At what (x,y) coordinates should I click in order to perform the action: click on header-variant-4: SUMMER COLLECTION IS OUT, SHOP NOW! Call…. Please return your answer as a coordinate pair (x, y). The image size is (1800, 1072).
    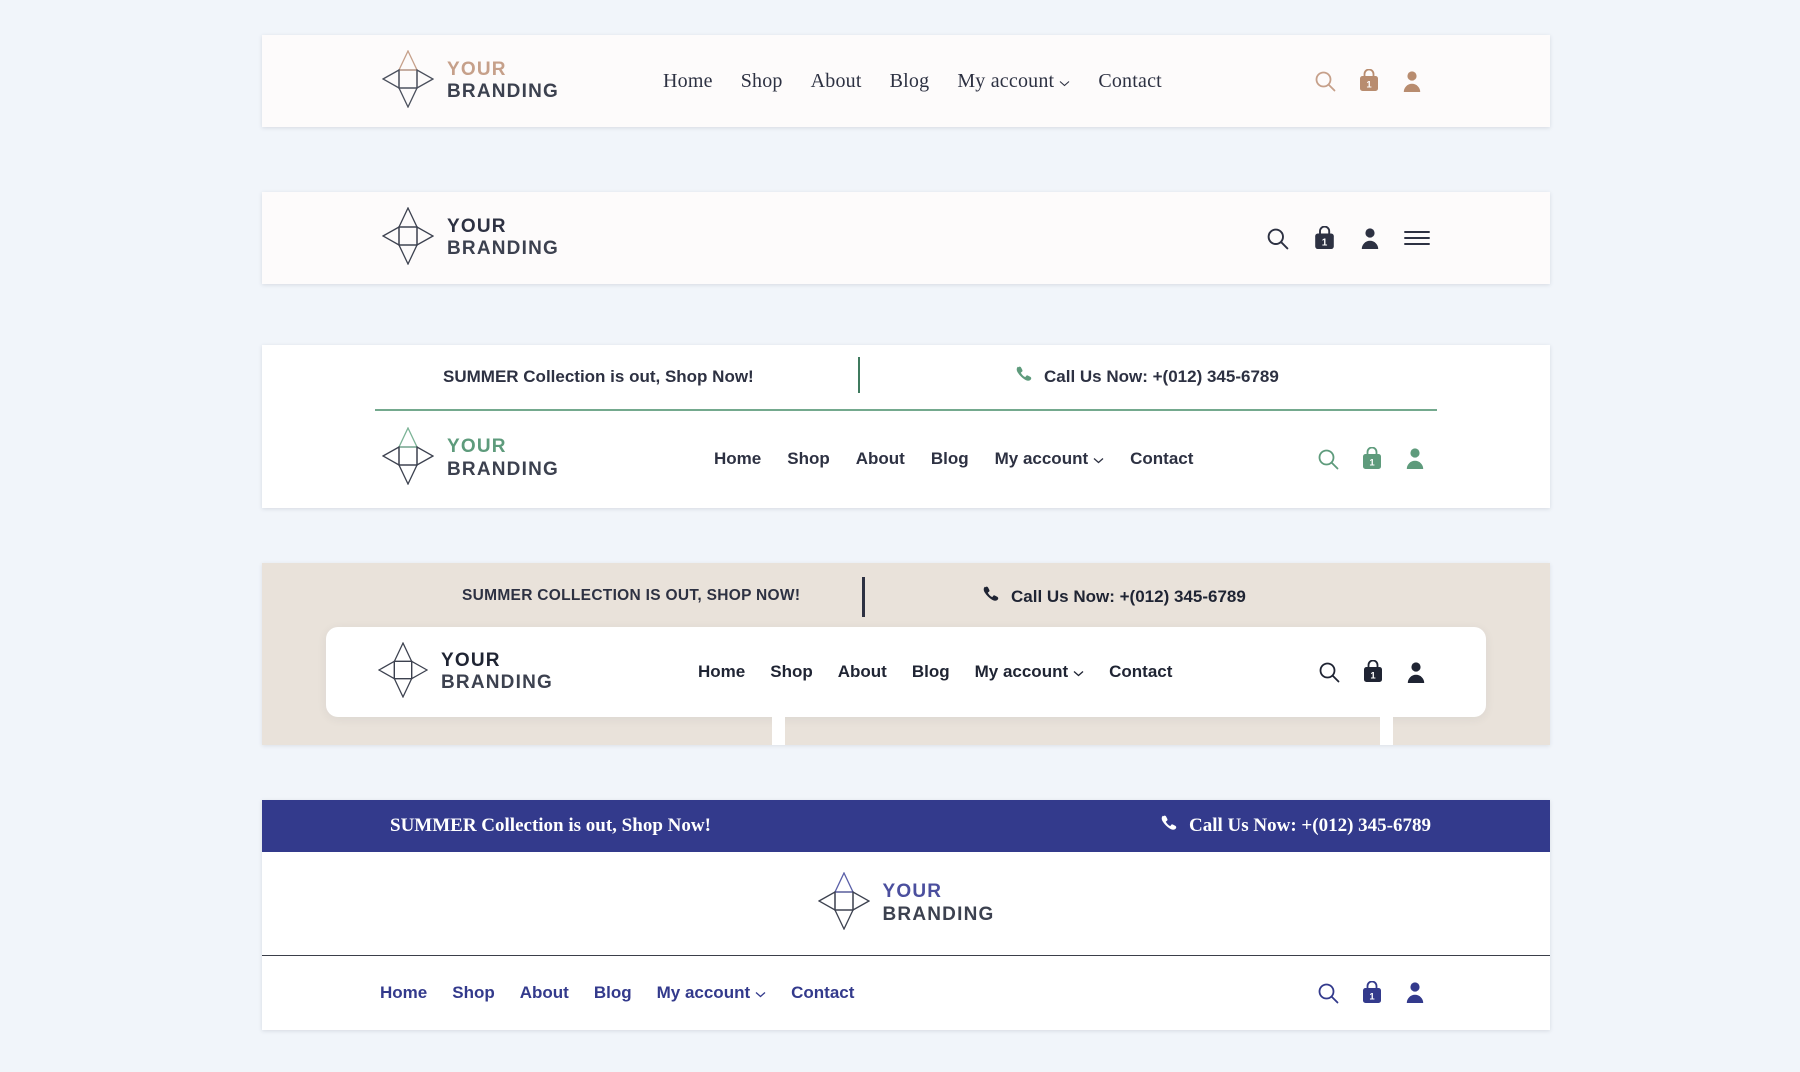
    Looking at the image, I should click on (906, 654).